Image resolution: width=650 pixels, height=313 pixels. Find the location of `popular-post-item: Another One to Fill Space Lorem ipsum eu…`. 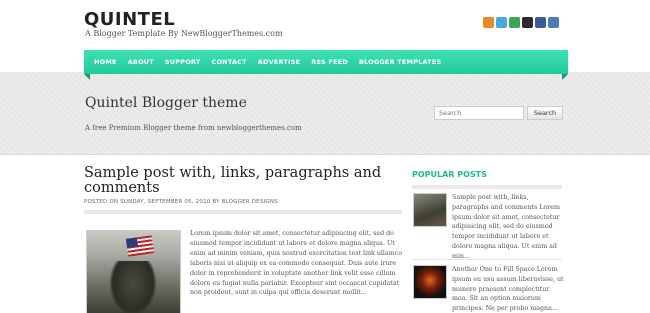

popular-post-item: Another One to Fill Space Lorem ipsum eu… is located at coordinates (508, 289).